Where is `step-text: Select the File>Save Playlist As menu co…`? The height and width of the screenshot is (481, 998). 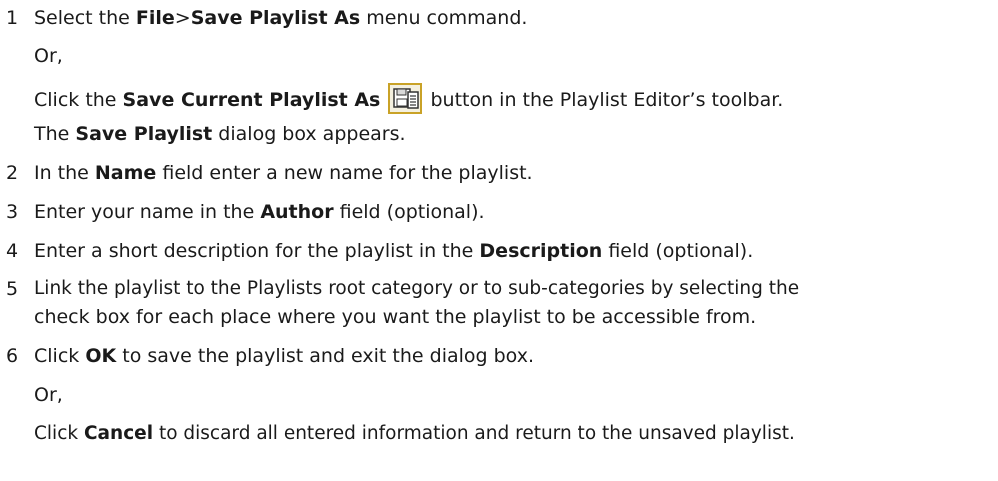
step-text: Select the File>Save Playlist As menu co… is located at coordinates (280, 18).